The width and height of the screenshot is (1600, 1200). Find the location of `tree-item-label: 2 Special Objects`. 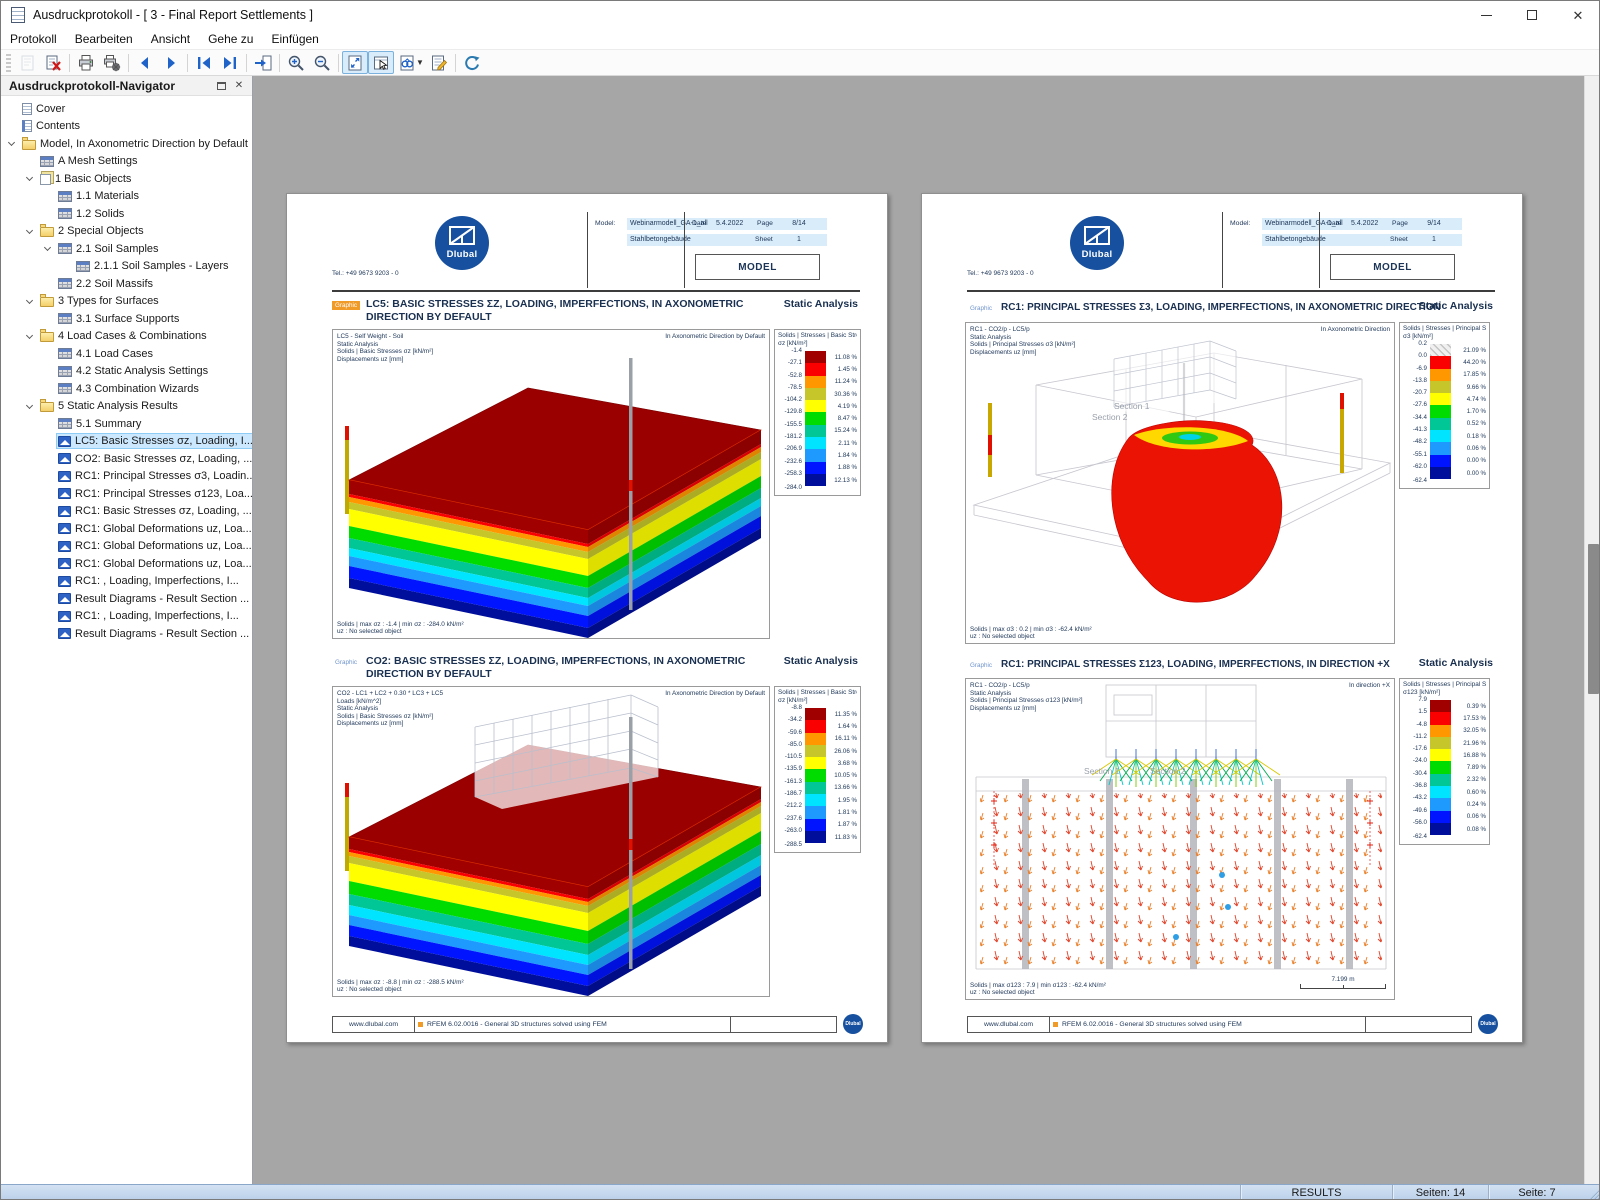

tree-item-label: 2 Special Objects is located at coordinates (101, 231).